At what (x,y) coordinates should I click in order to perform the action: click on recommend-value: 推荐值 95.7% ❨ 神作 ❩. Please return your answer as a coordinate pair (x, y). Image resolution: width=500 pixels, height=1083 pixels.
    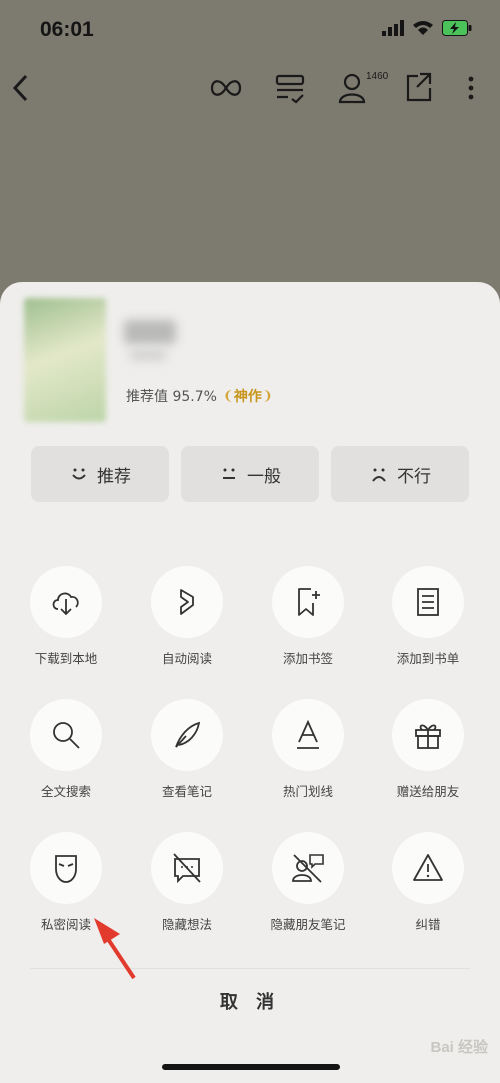
    Looking at the image, I should click on (199, 396).